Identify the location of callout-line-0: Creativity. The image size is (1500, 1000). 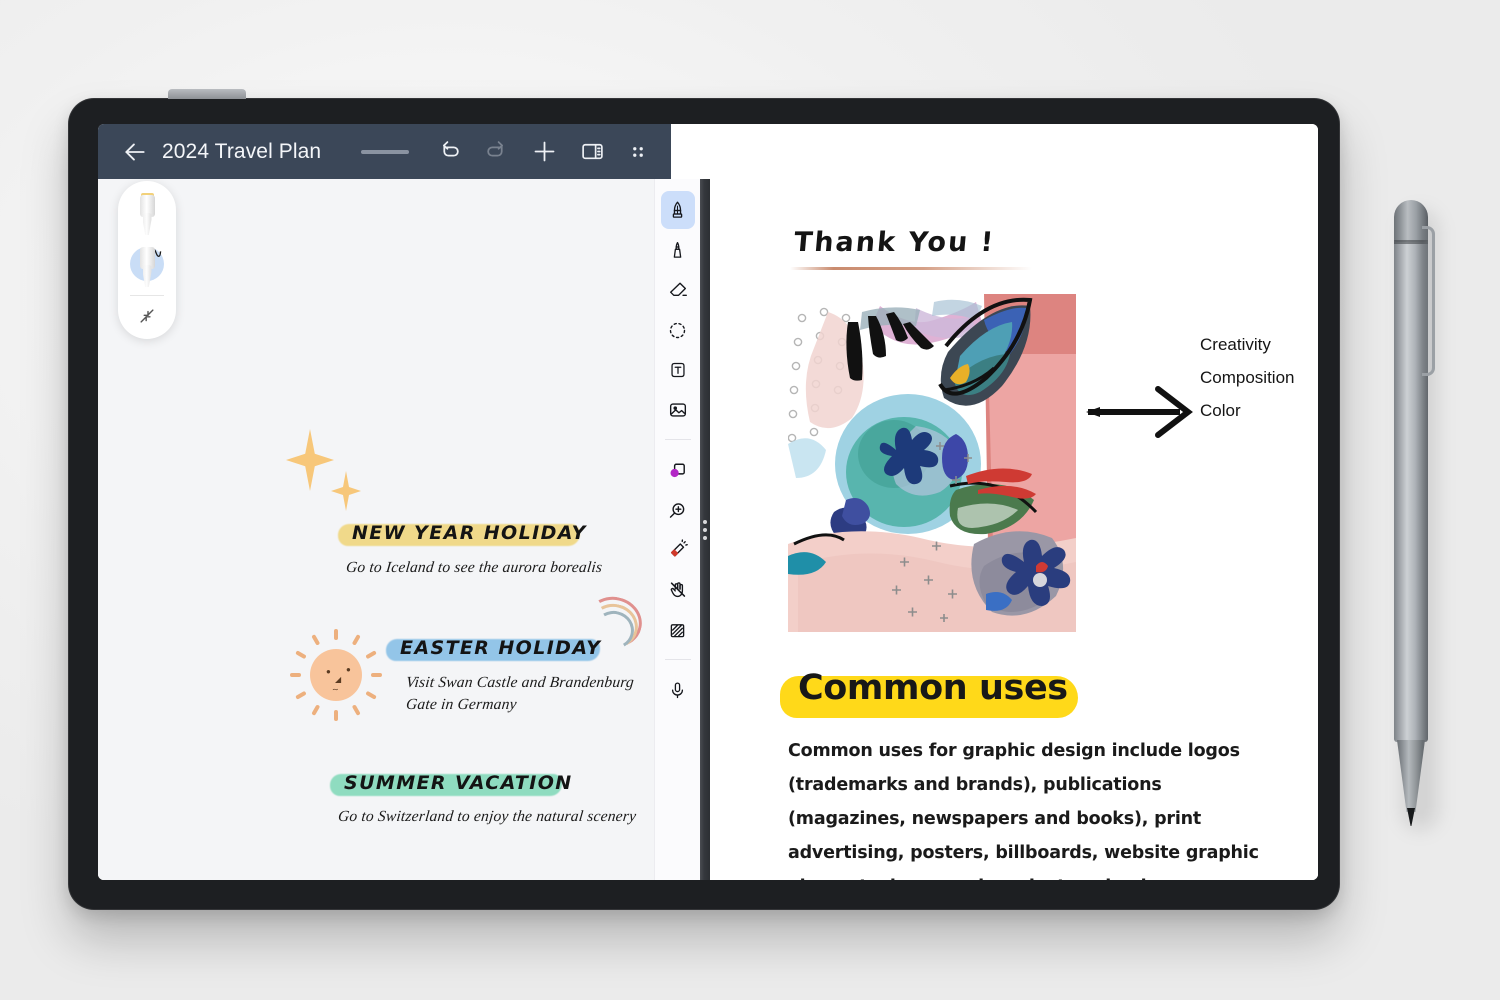
(1235, 344).